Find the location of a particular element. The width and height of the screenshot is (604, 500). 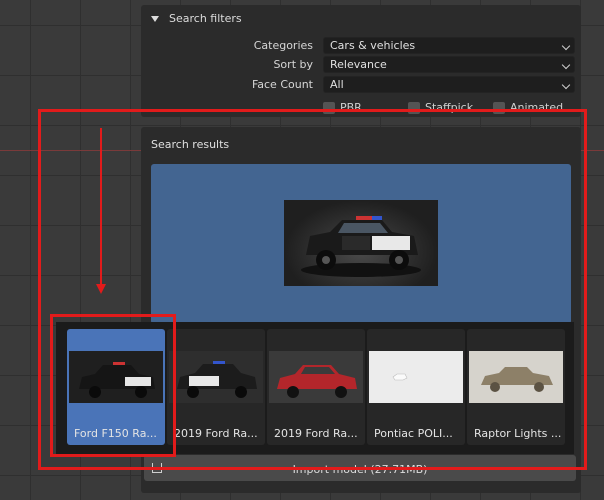

sort-by-select: Relevance is located at coordinates (449, 64).